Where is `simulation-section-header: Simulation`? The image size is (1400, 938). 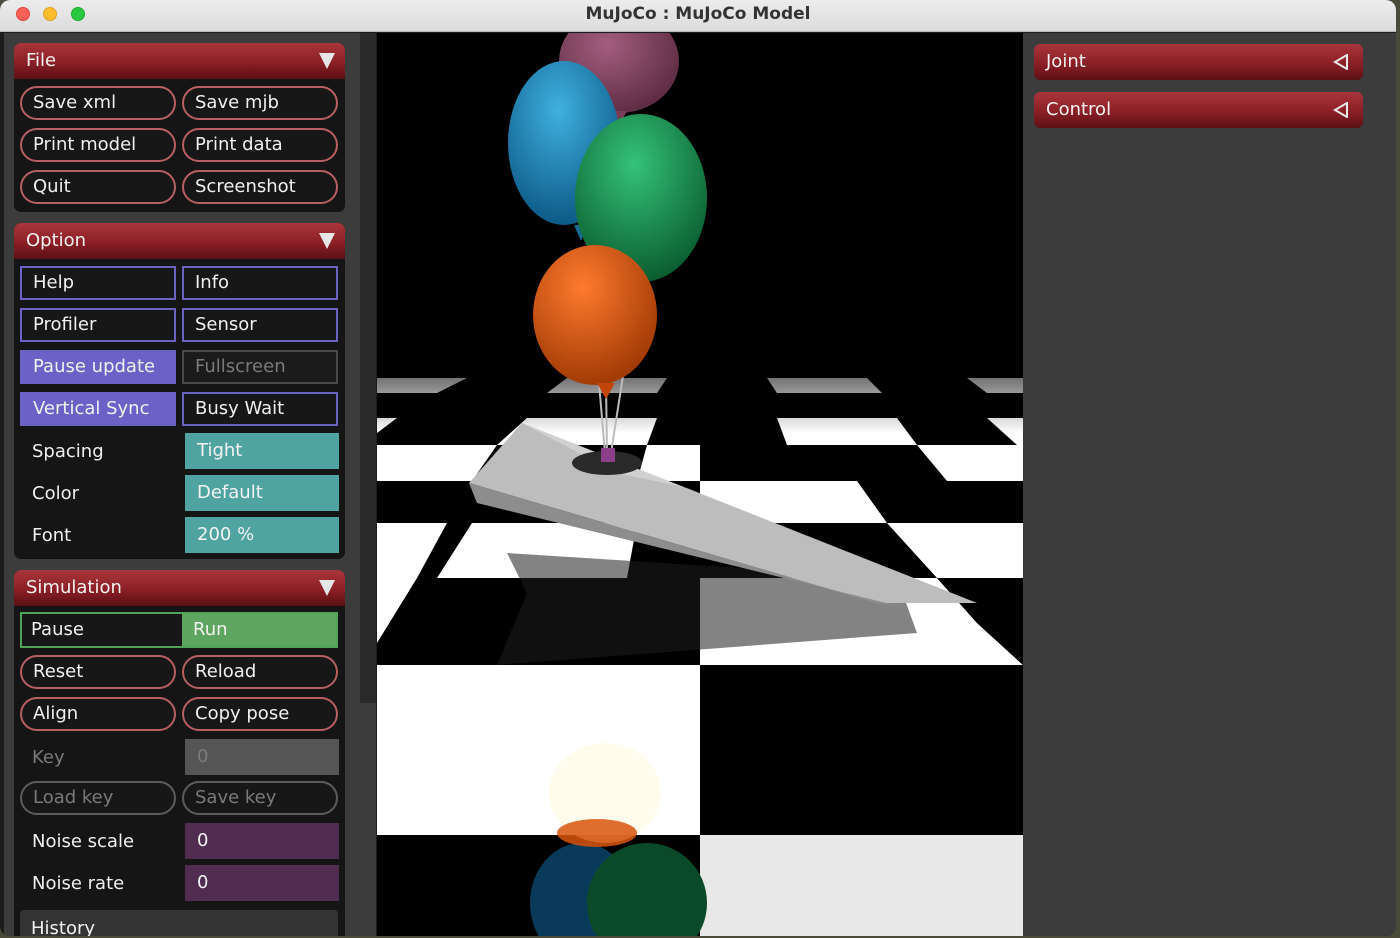
simulation-section-header: Simulation is located at coordinates (179, 588).